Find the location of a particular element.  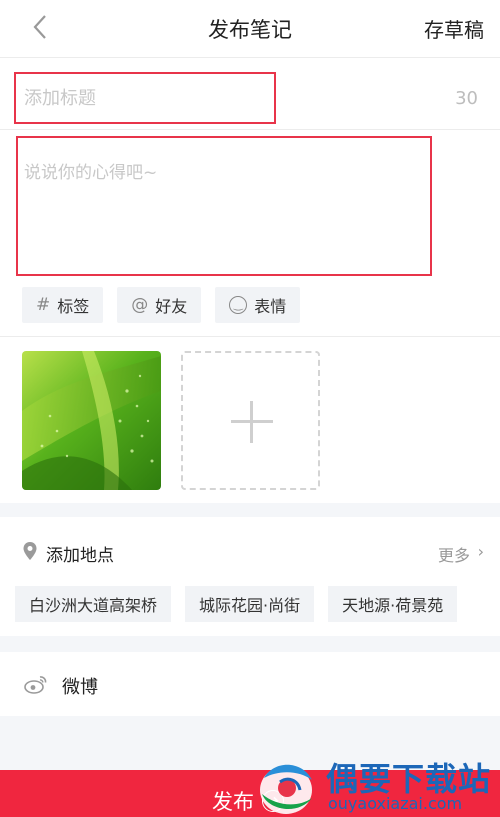

location-pin-icon is located at coordinates (30, 551).